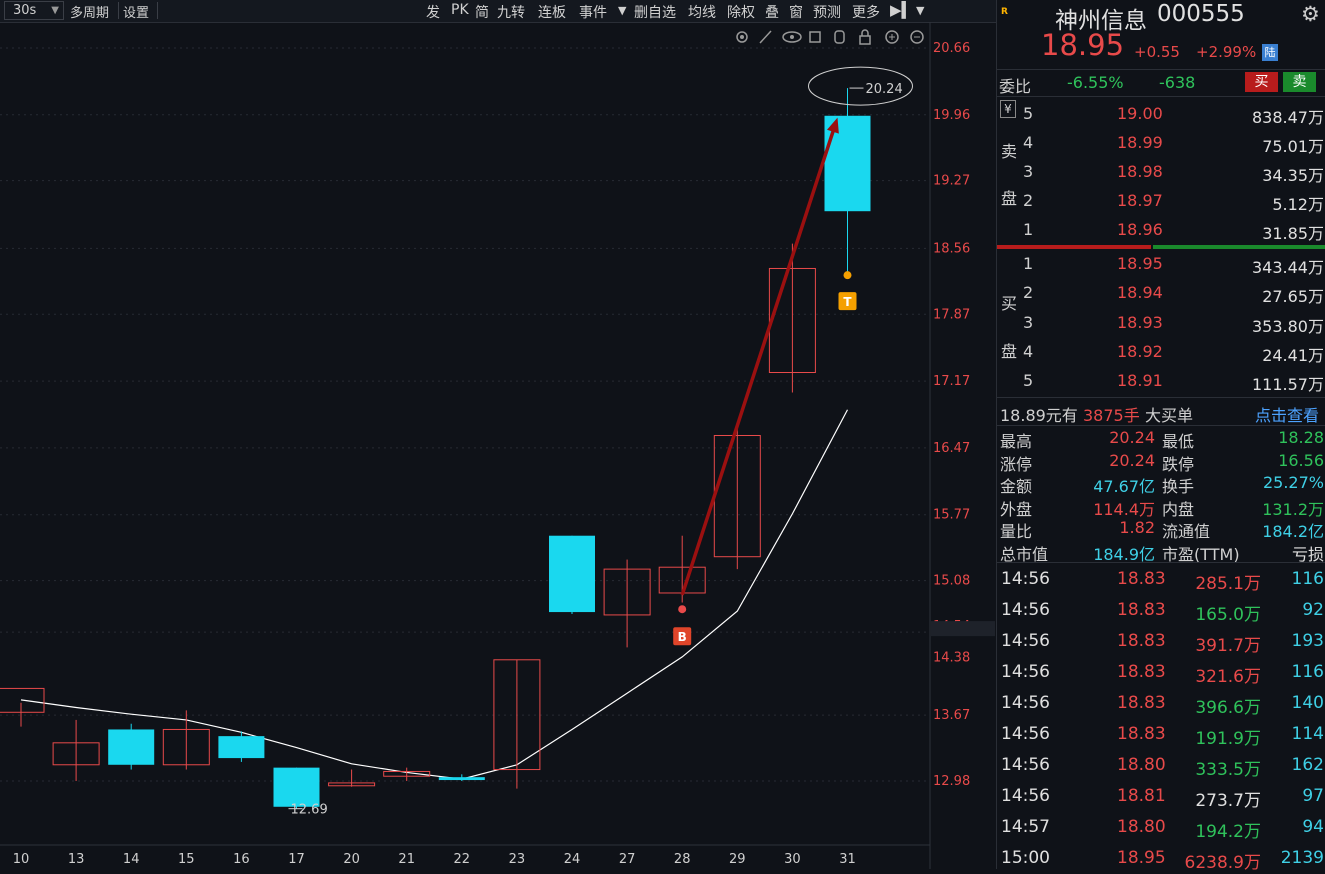 The image size is (1325, 874). What do you see at coordinates (1178, 509) in the screenshot?
I see `stat-label: 内盘` at bounding box center [1178, 509].